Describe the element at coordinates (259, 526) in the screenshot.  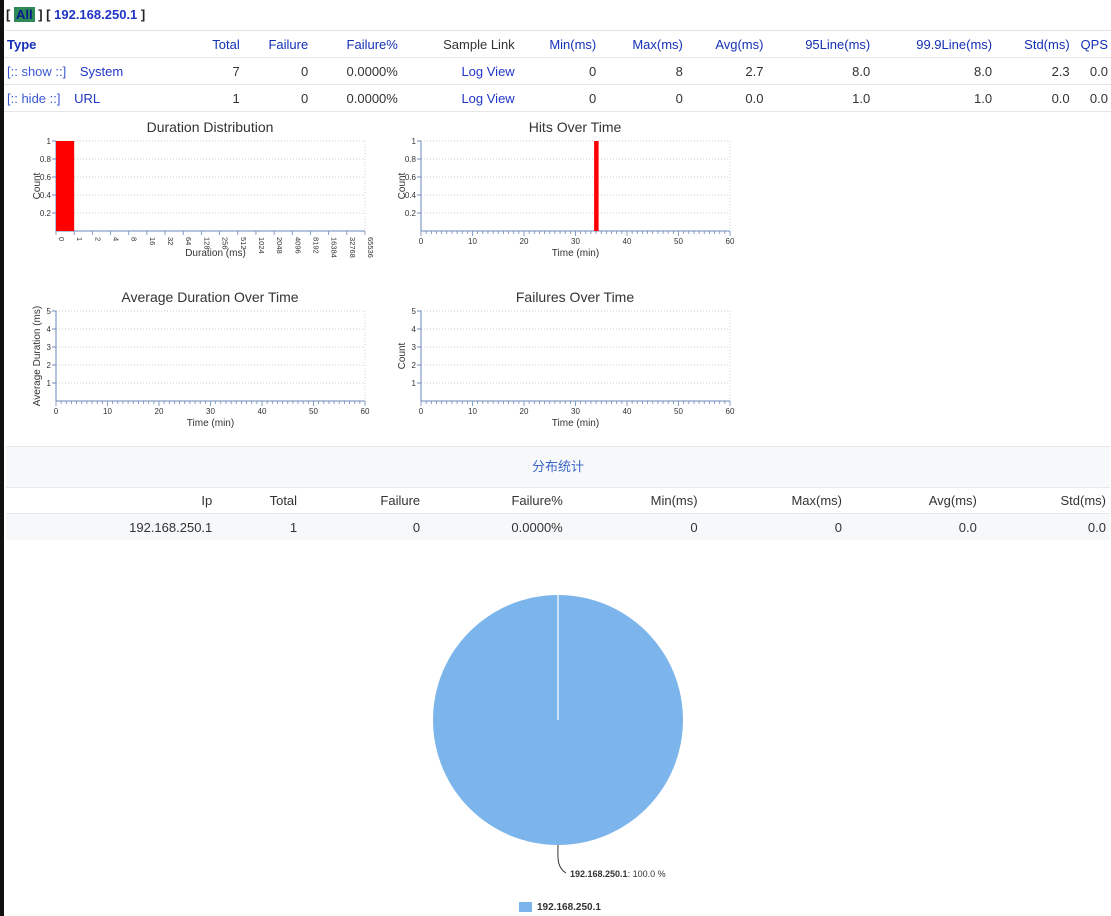
I see `total-cell: 1` at that location.